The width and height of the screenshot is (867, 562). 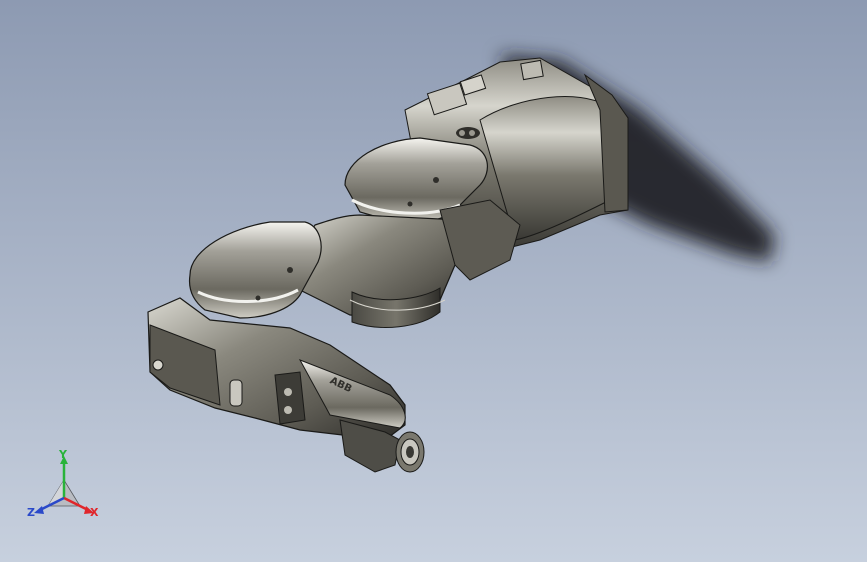 What do you see at coordinates (63, 483) in the screenshot?
I see `coordinate-triad: Y X Z` at bounding box center [63, 483].